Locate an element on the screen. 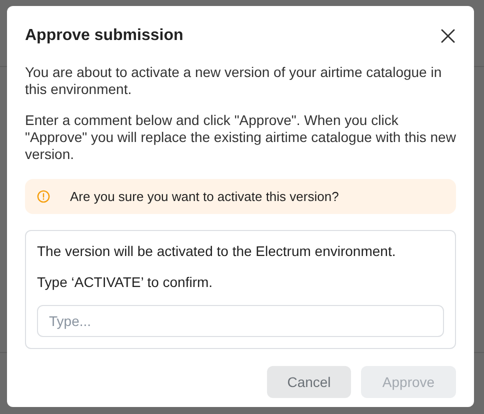 This screenshot has height=414, width=484. cancel-button: Cancel is located at coordinates (309, 382).